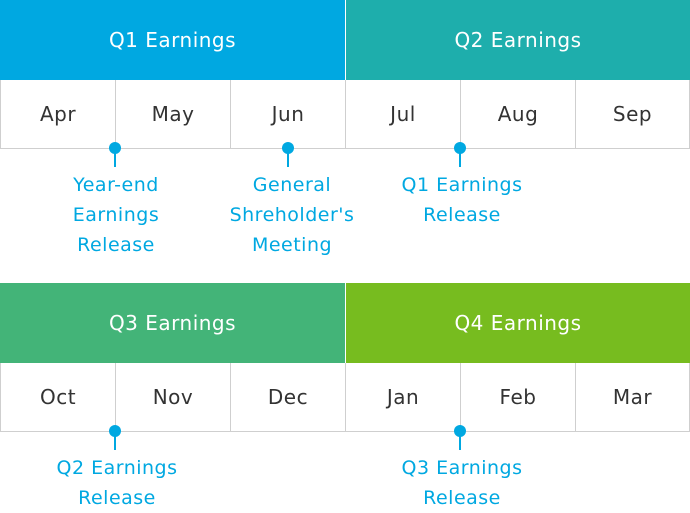 The image size is (690, 513). Describe the element at coordinates (517, 323) in the screenshot. I see `quarter-header-q4: Q4 Earnings` at that location.